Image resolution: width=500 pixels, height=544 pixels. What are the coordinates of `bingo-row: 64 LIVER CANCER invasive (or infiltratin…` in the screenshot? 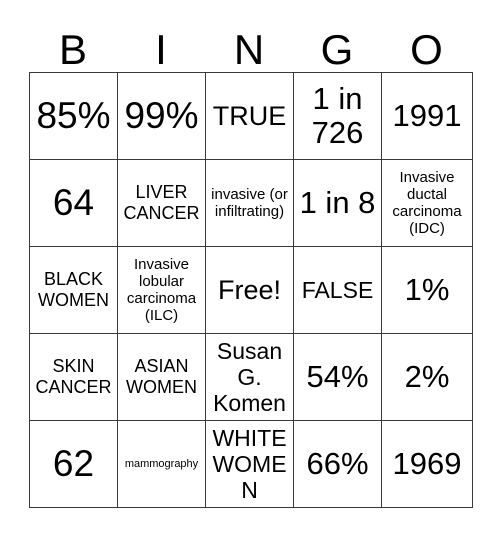 It's located at (251, 203).